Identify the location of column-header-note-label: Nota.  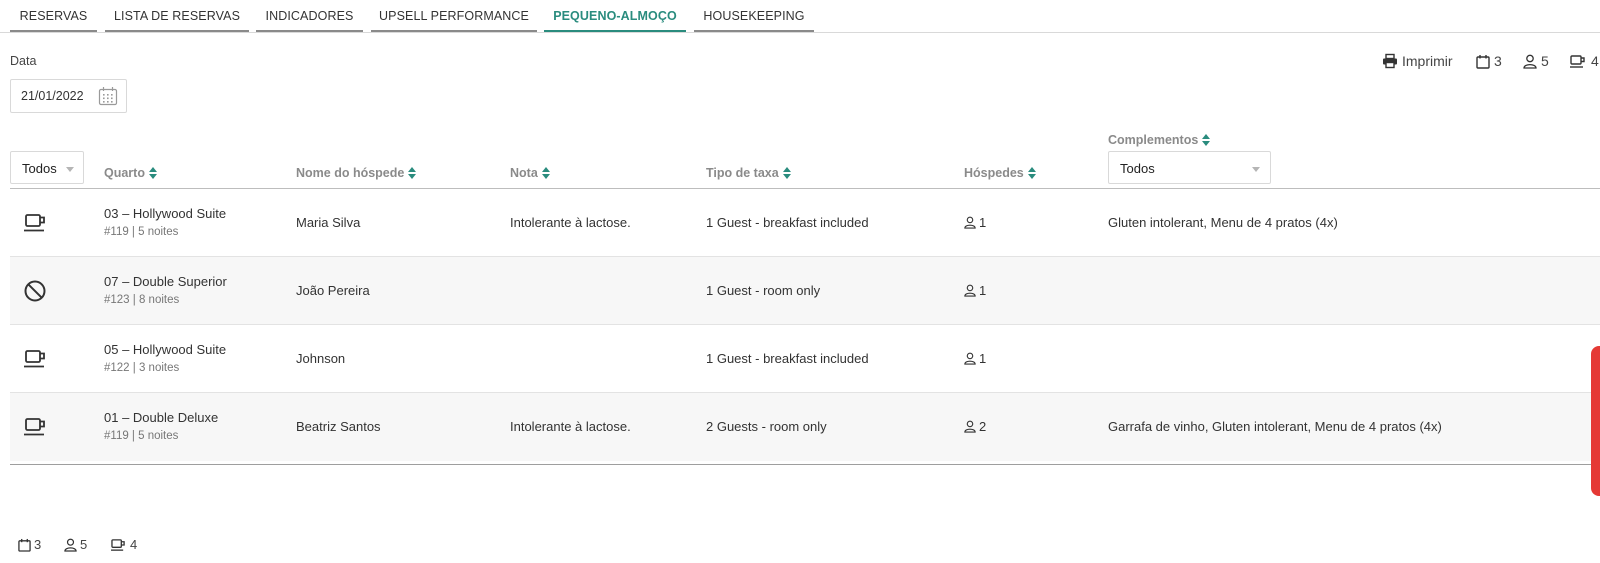
(524, 173).